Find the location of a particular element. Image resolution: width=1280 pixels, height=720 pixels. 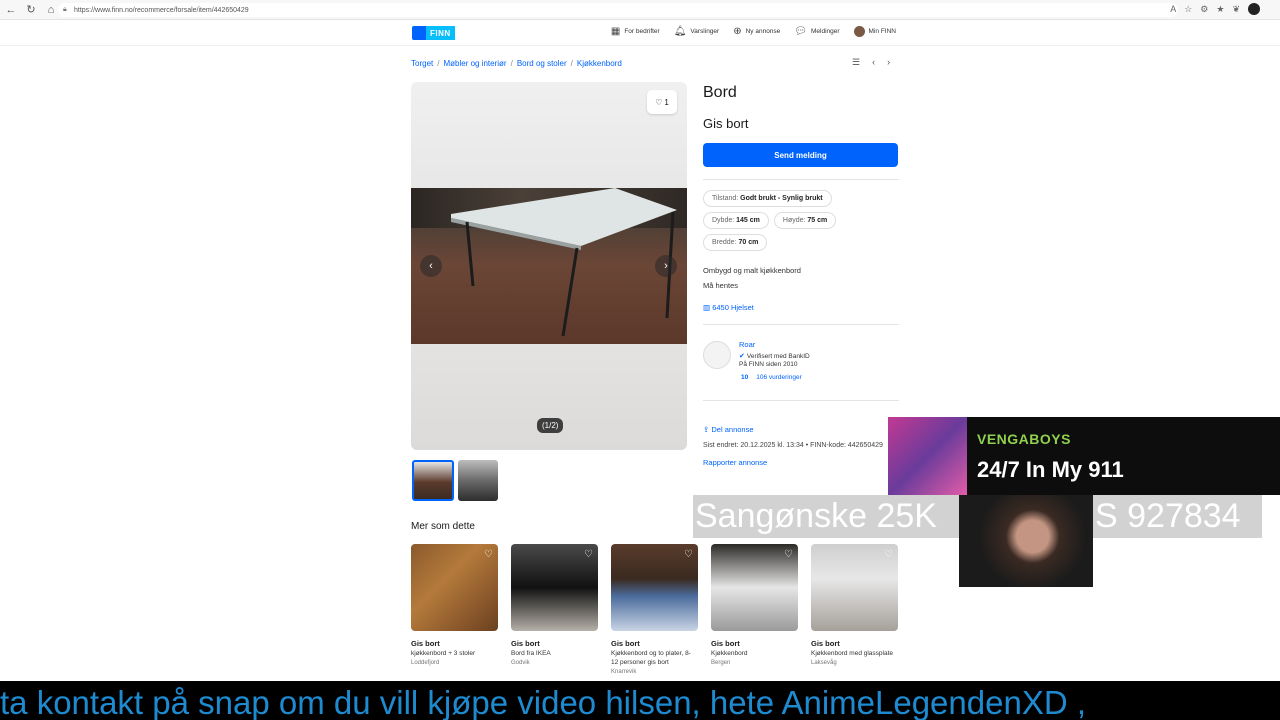

rating-score: 10 is located at coordinates (745, 377).